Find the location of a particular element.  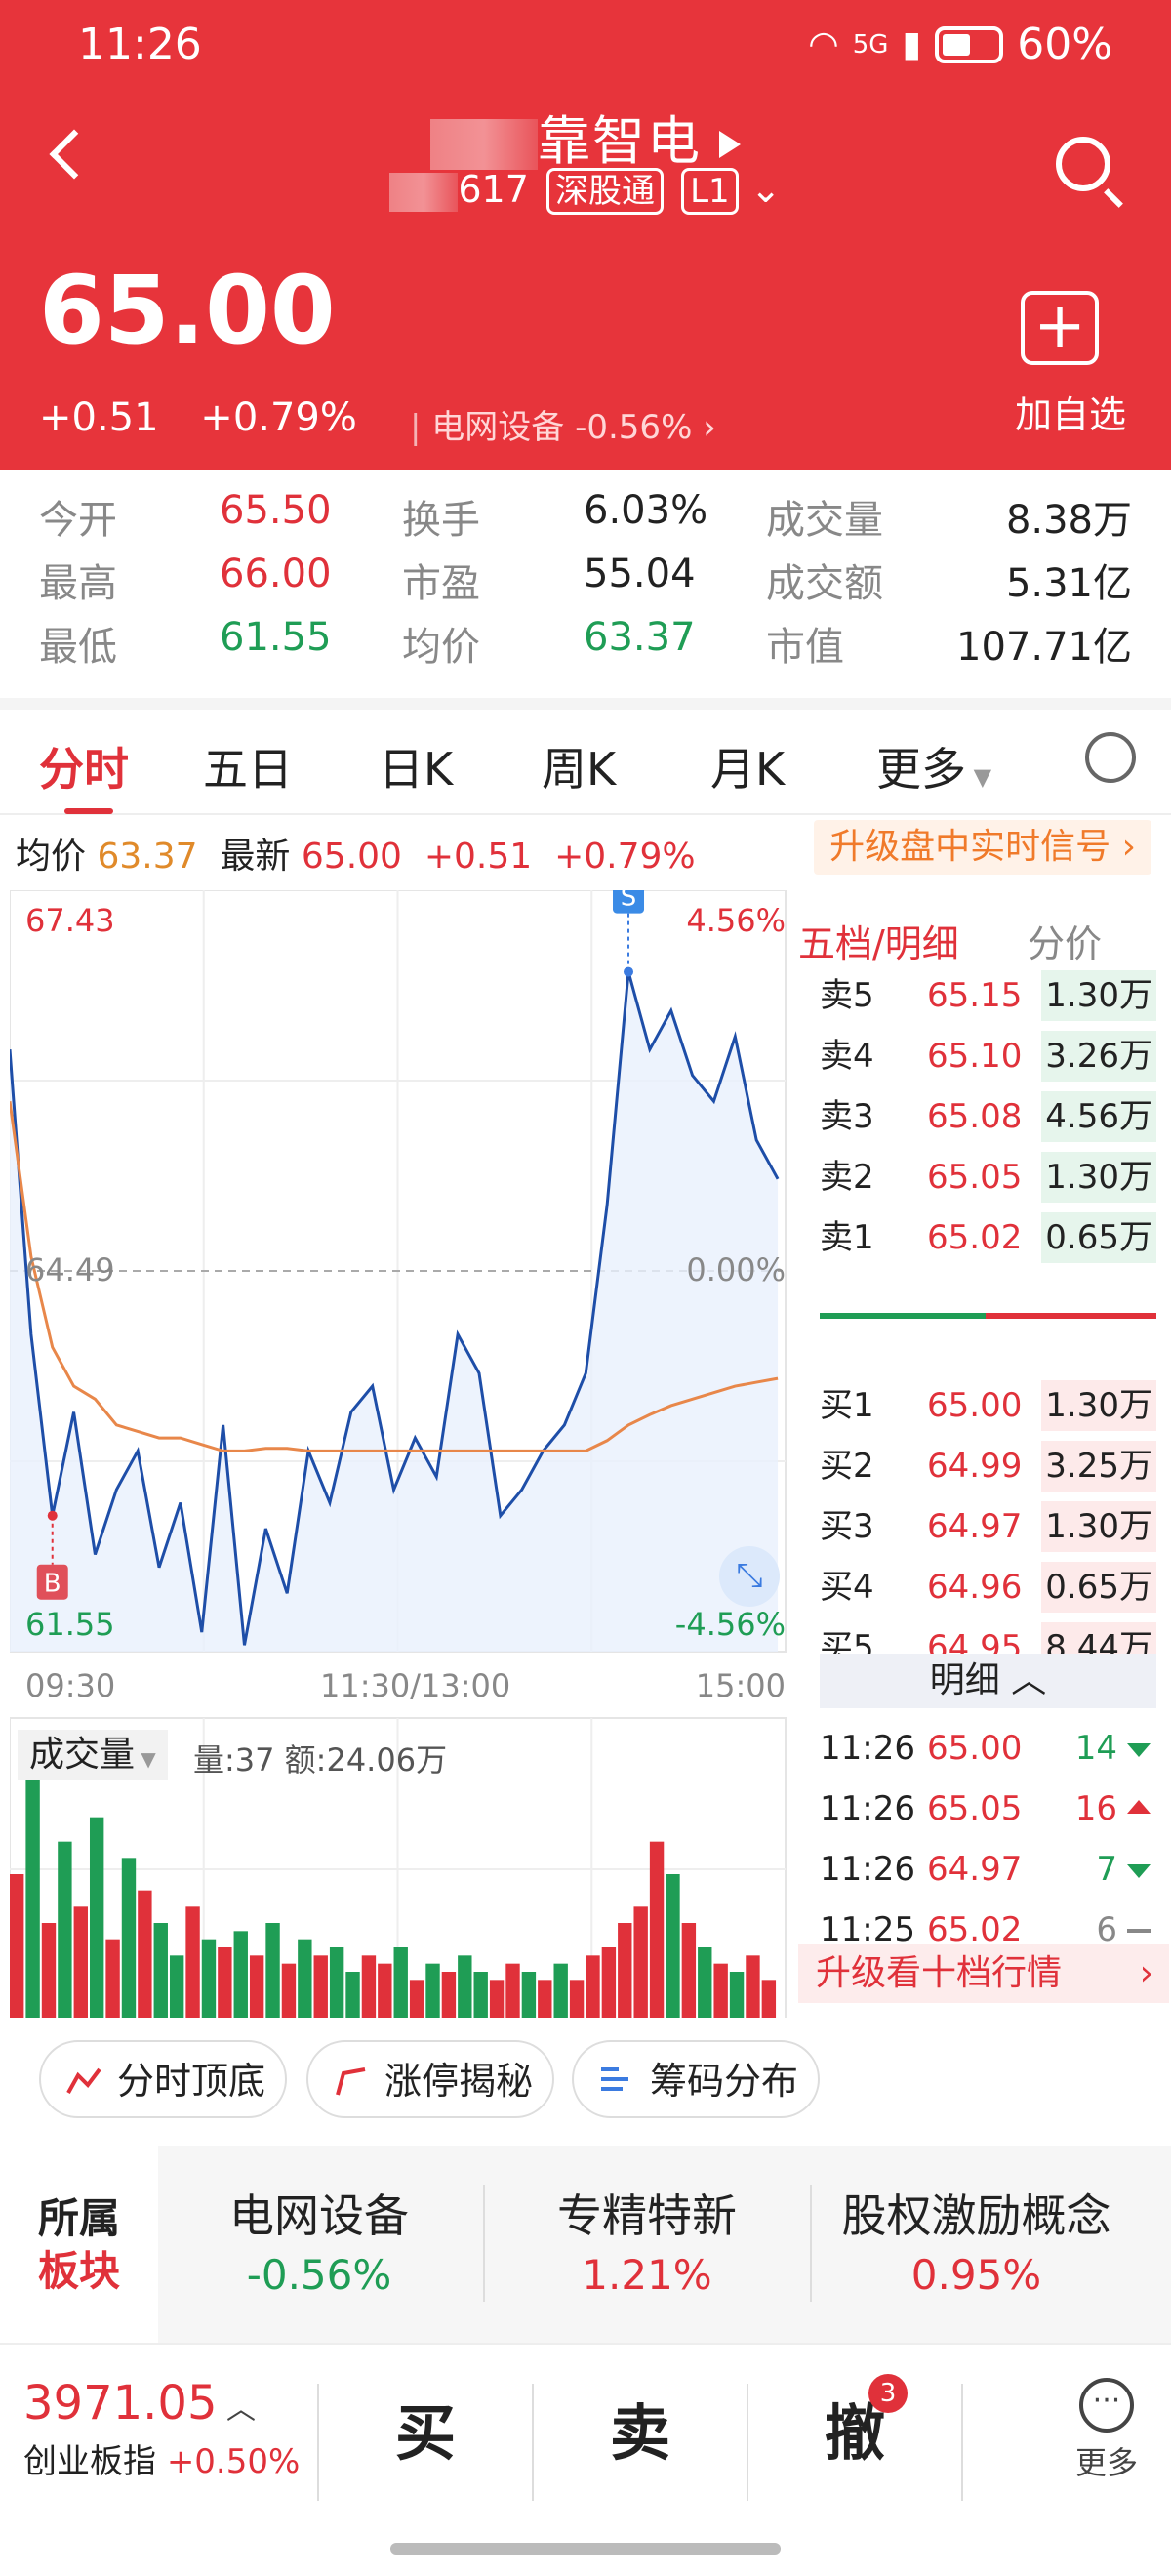

volume-bars is located at coordinates (393, 1899).